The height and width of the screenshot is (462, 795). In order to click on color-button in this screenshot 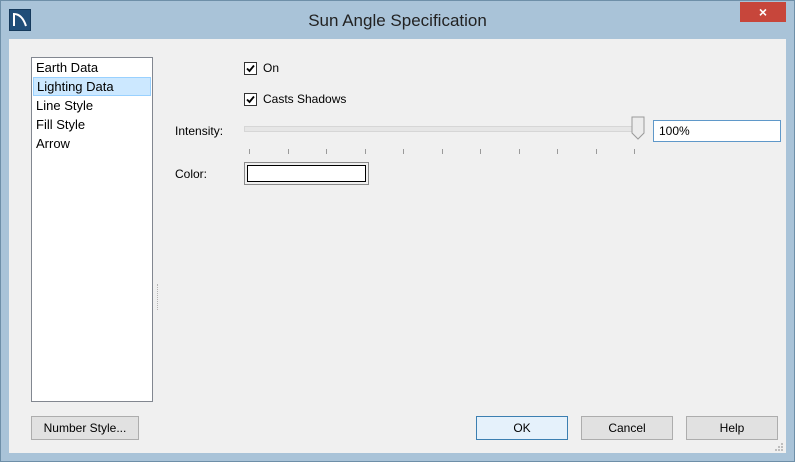, I will do `click(306, 173)`.